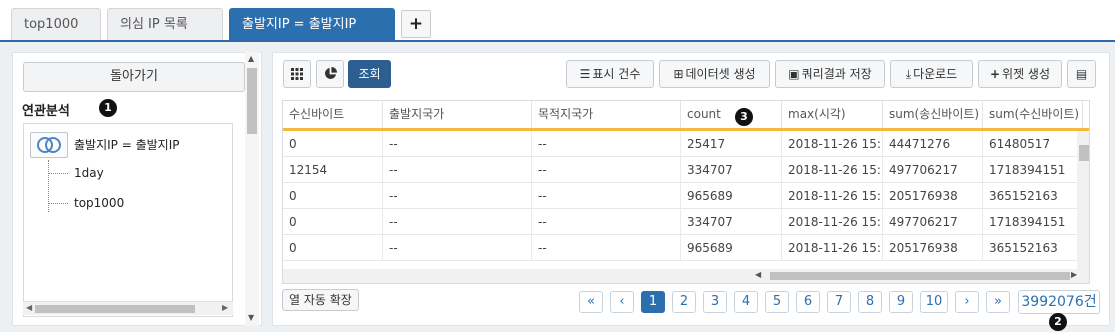  I want to click on download-button: ⤓ 다운로드, so click(931, 74).